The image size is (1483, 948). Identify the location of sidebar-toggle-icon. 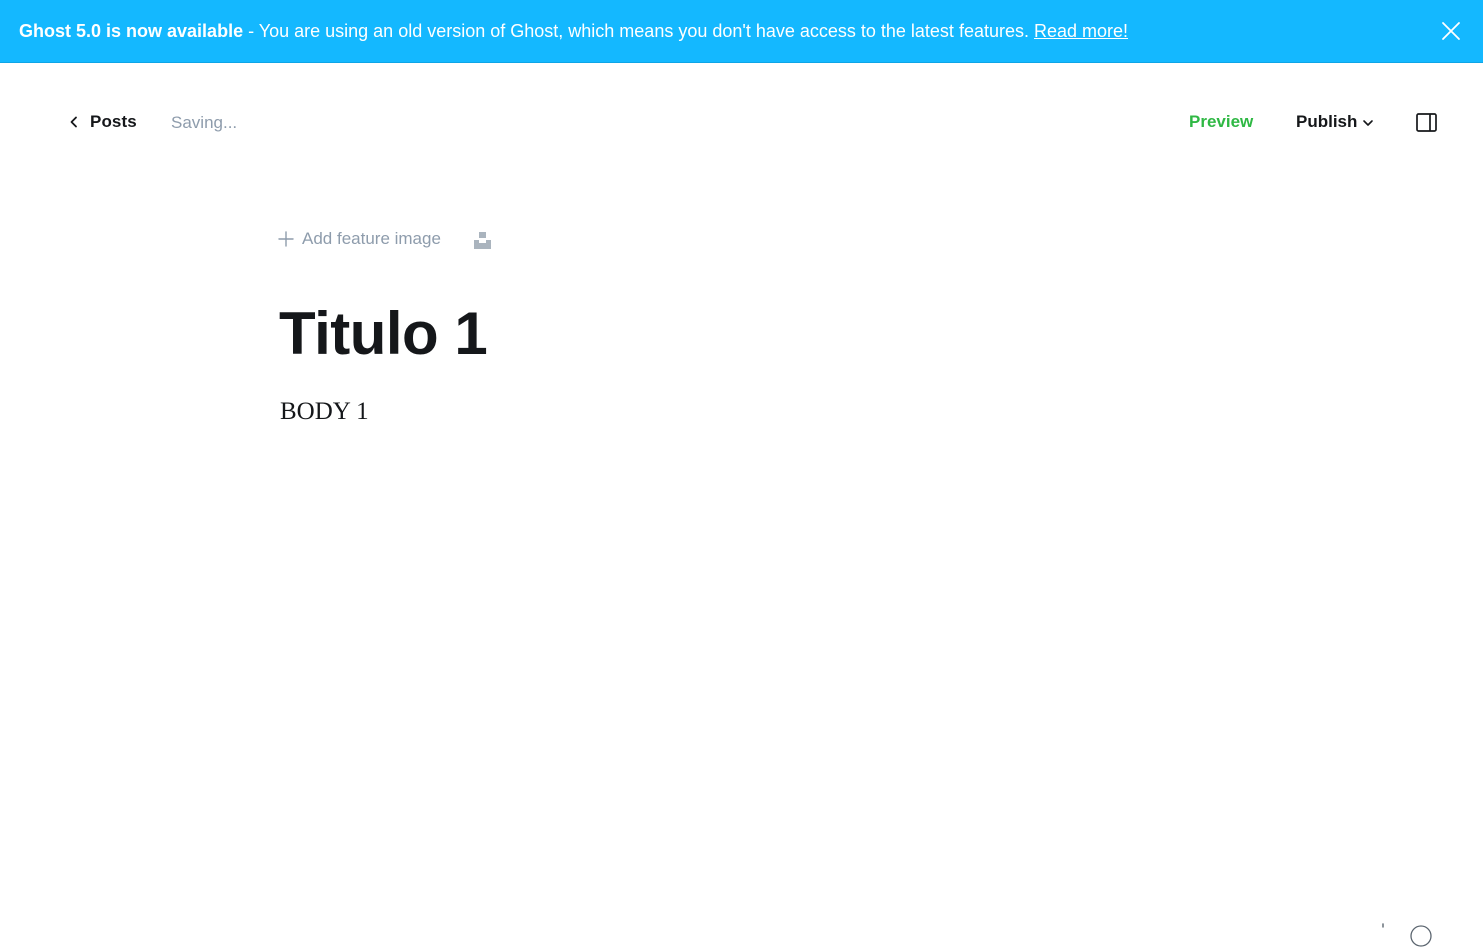
(1426, 122).